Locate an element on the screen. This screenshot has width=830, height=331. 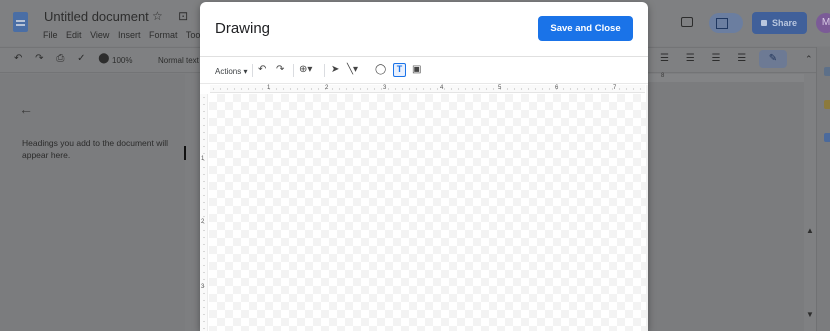
chevron-up-icon: ⌃ is located at coordinates (809, 59).